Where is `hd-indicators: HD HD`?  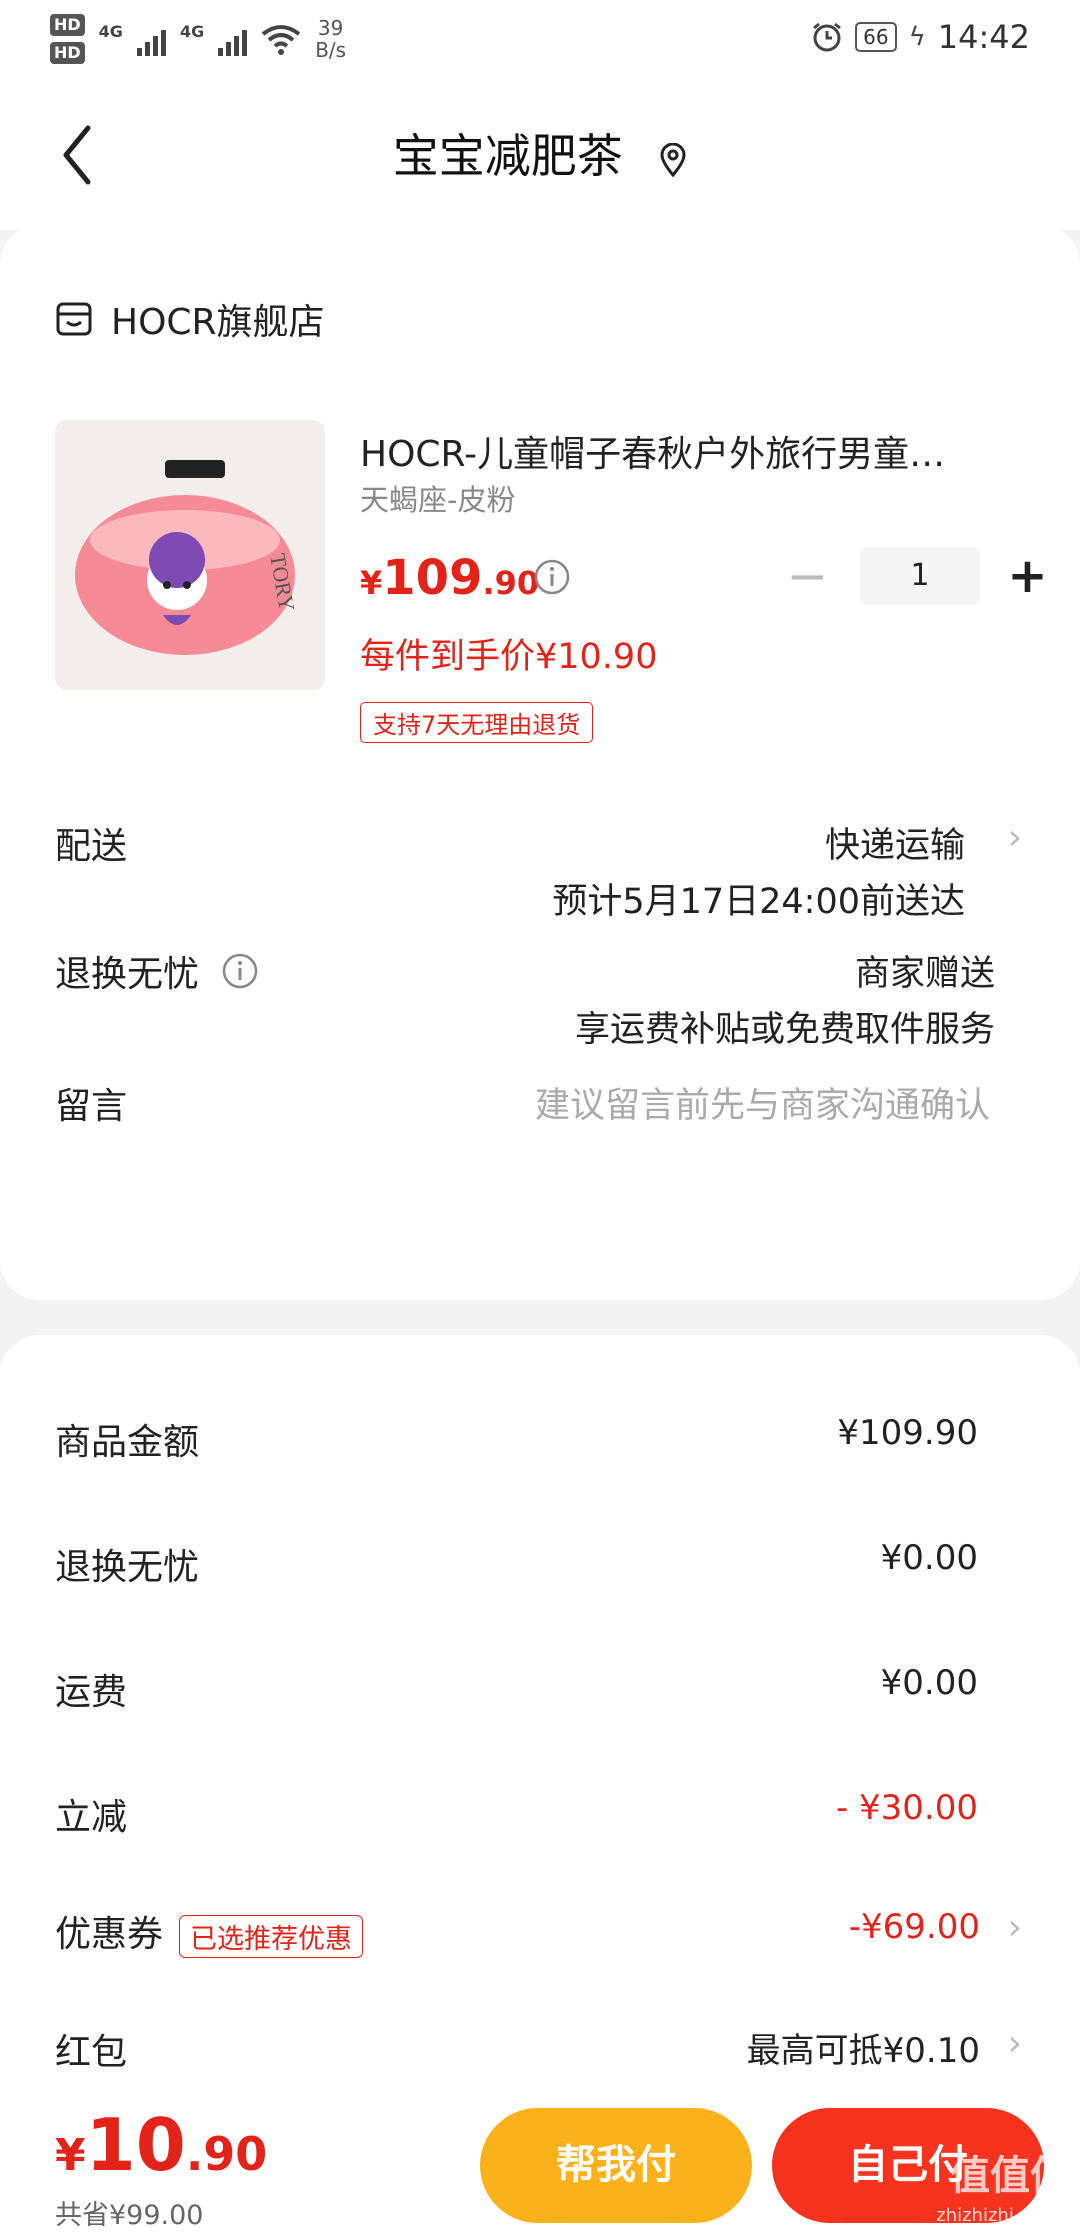 hd-indicators: HD HD is located at coordinates (67, 39).